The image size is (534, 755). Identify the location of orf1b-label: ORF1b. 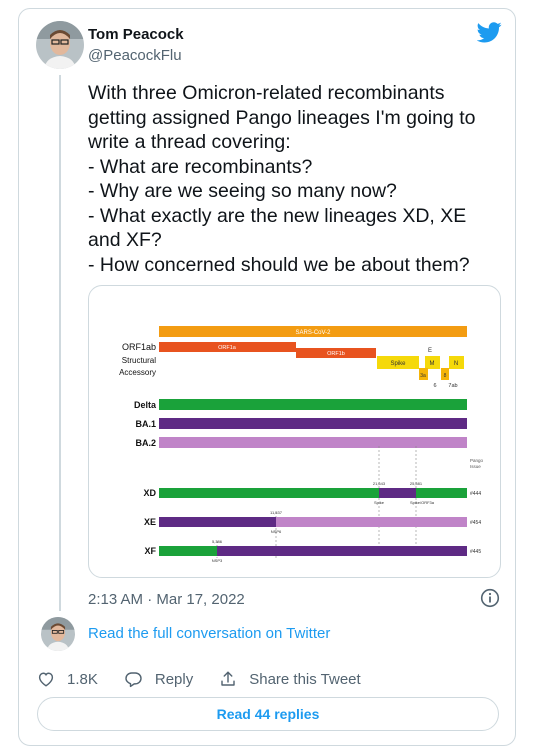
(336, 354).